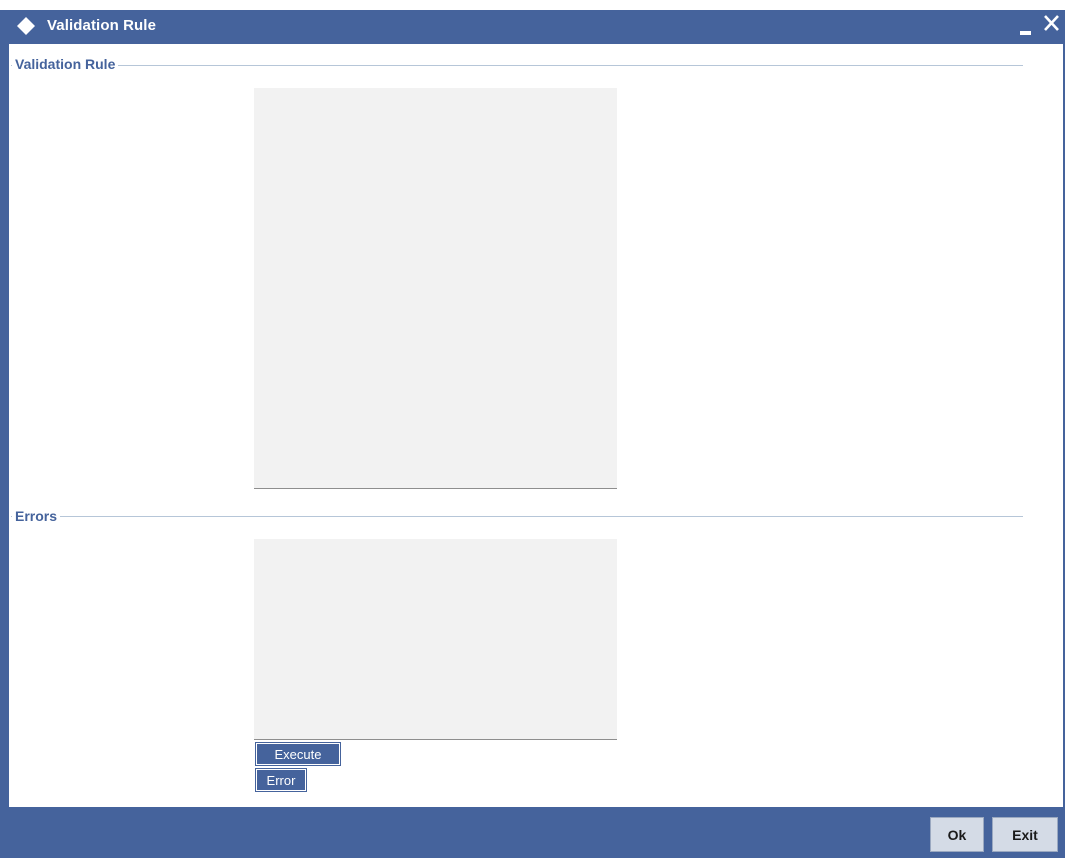 The image size is (1065, 858). What do you see at coordinates (1025, 834) in the screenshot?
I see `exit-button: Exit` at bounding box center [1025, 834].